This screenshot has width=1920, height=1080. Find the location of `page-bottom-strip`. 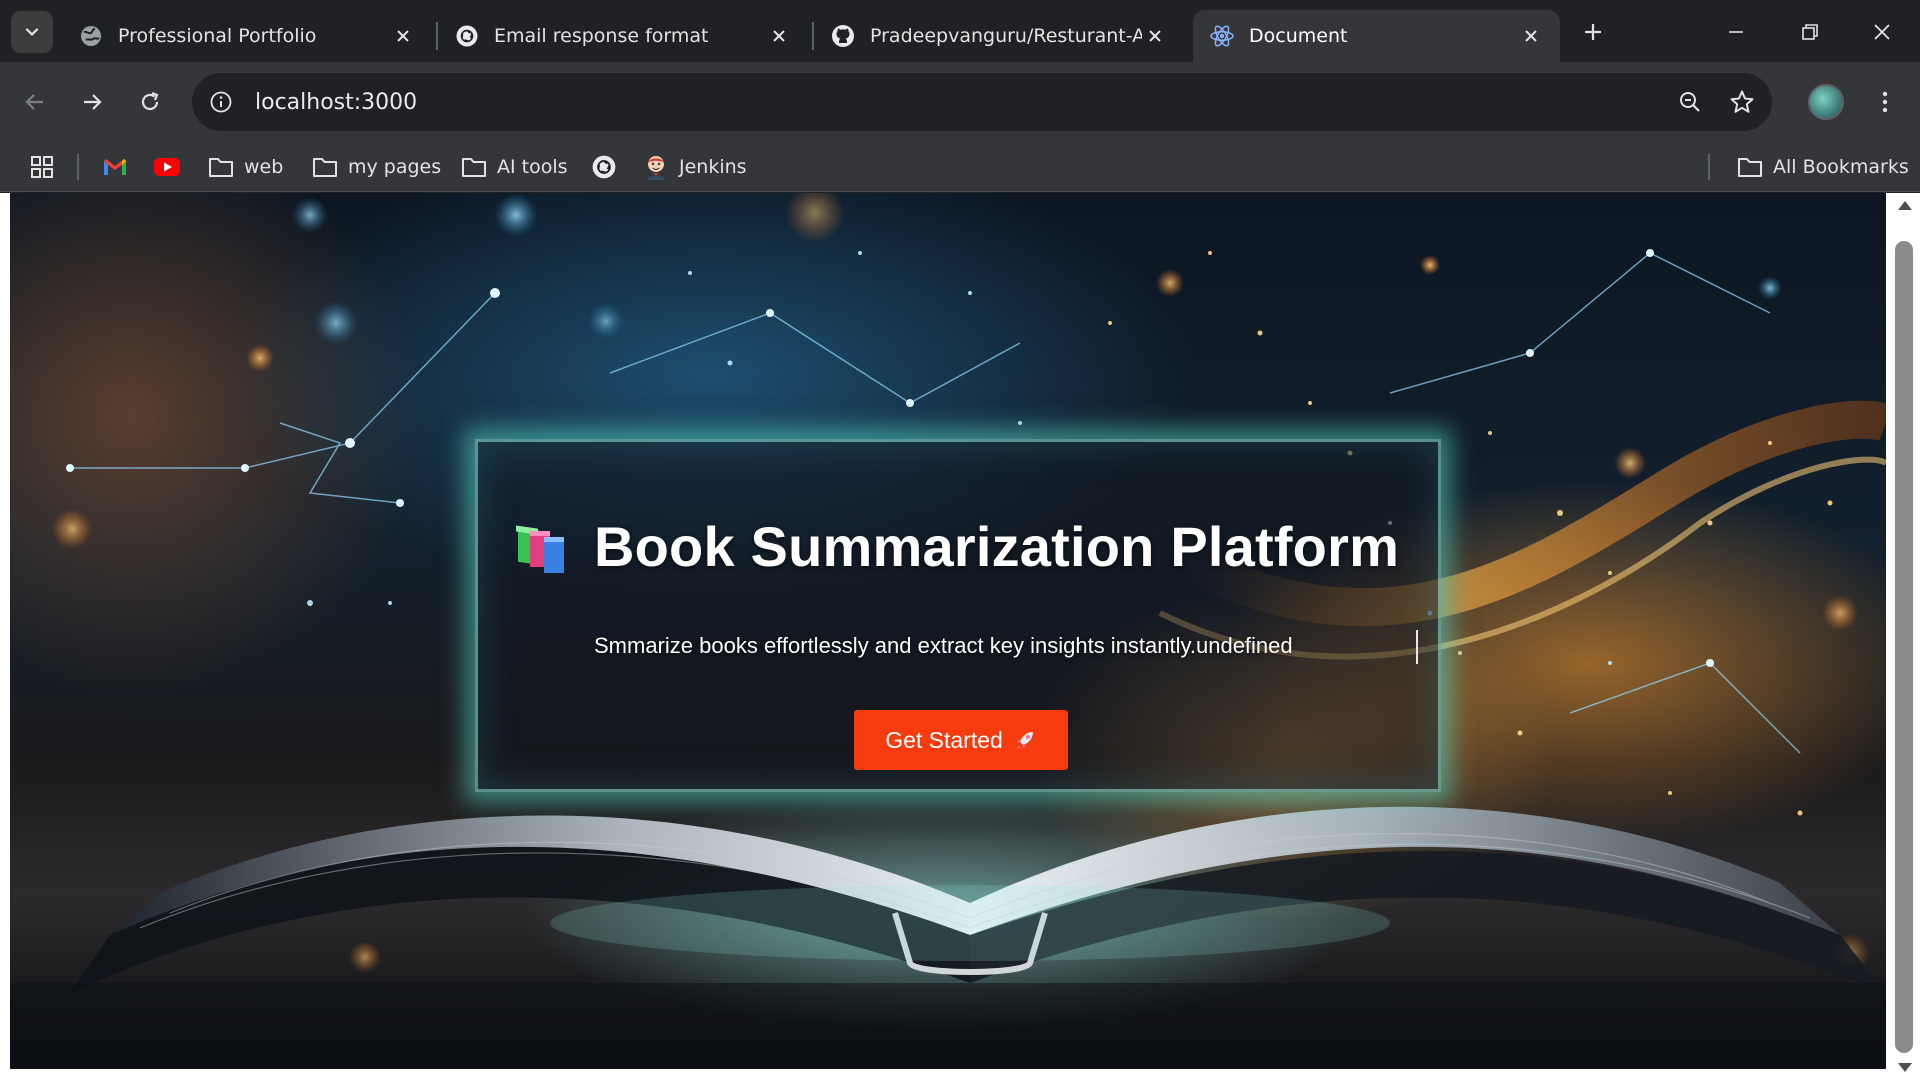

page-bottom-strip is located at coordinates (944, 1074).